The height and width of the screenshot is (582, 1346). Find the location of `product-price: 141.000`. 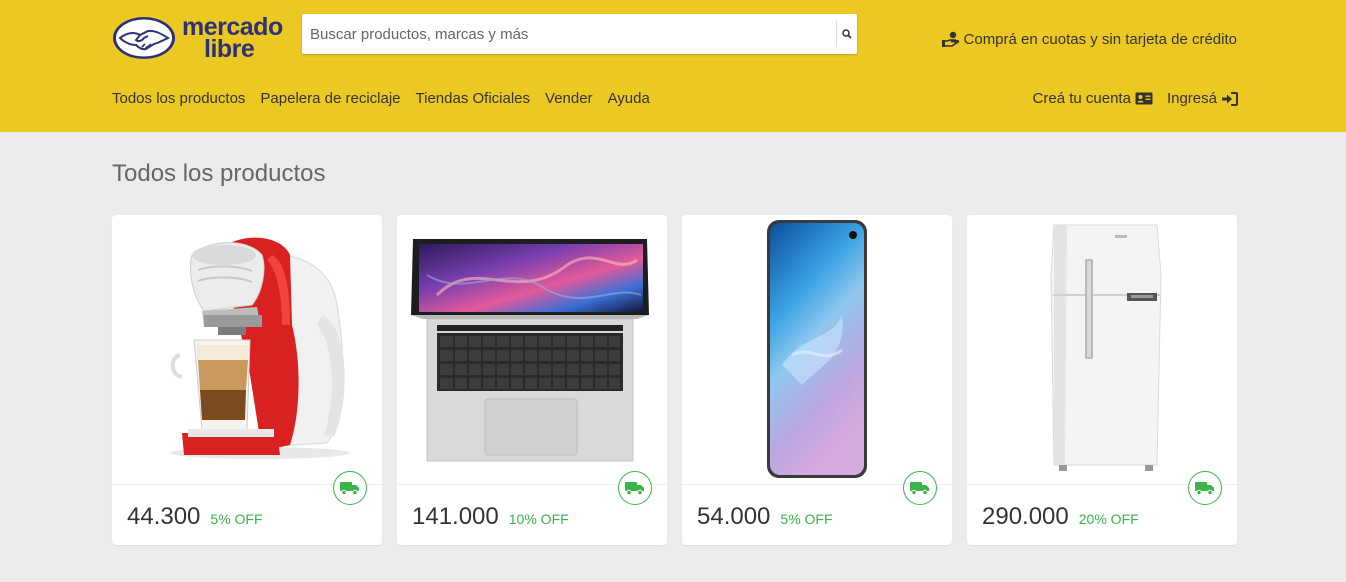

product-price: 141.000 is located at coordinates (455, 516).